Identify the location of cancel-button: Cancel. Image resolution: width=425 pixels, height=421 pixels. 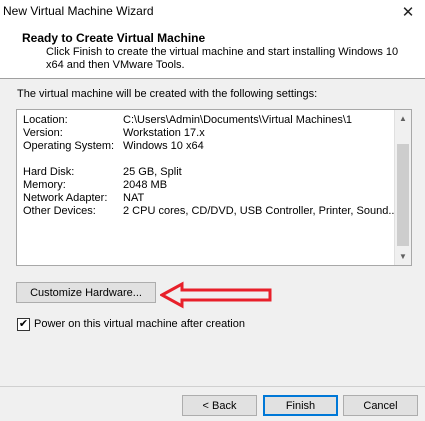
(380, 405).